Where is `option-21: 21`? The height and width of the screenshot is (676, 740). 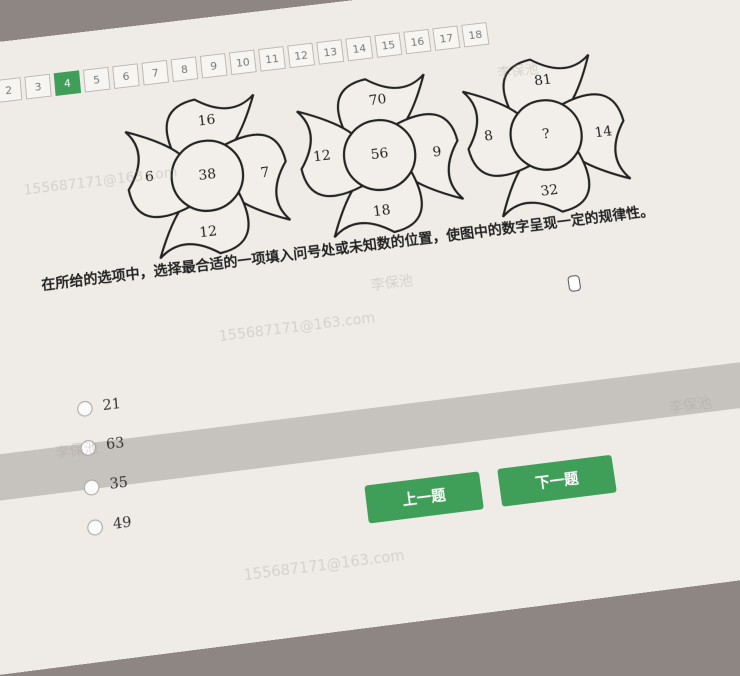
option-21: 21 is located at coordinates (99, 406).